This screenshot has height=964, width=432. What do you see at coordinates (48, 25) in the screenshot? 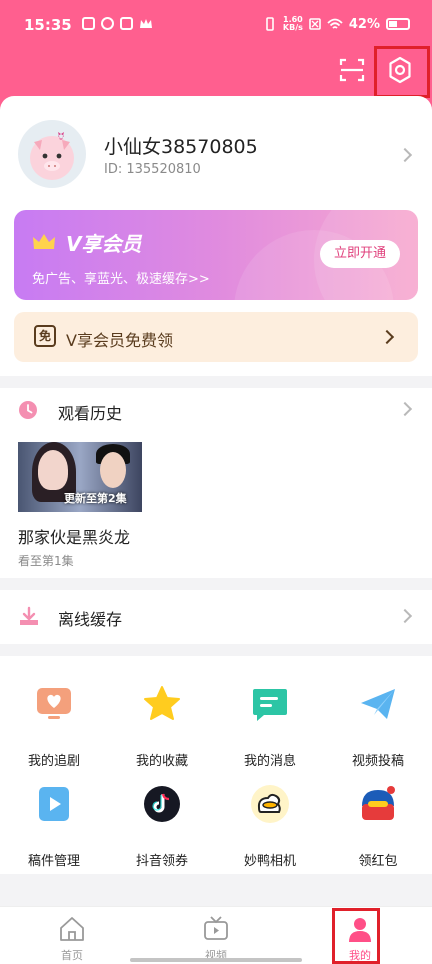
I see `status-time: 15:35` at bounding box center [48, 25].